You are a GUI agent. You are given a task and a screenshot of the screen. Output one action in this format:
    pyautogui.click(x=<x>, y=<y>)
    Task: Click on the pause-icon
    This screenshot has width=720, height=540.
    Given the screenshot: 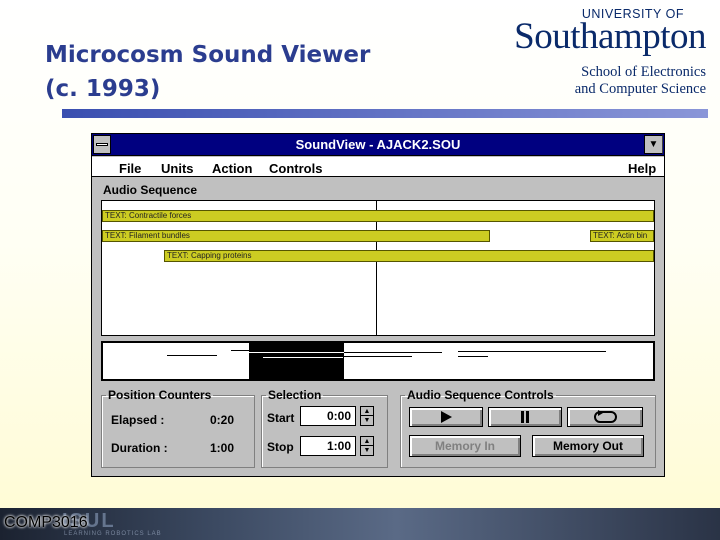 What is the action you would take?
    pyautogui.click(x=525, y=417)
    